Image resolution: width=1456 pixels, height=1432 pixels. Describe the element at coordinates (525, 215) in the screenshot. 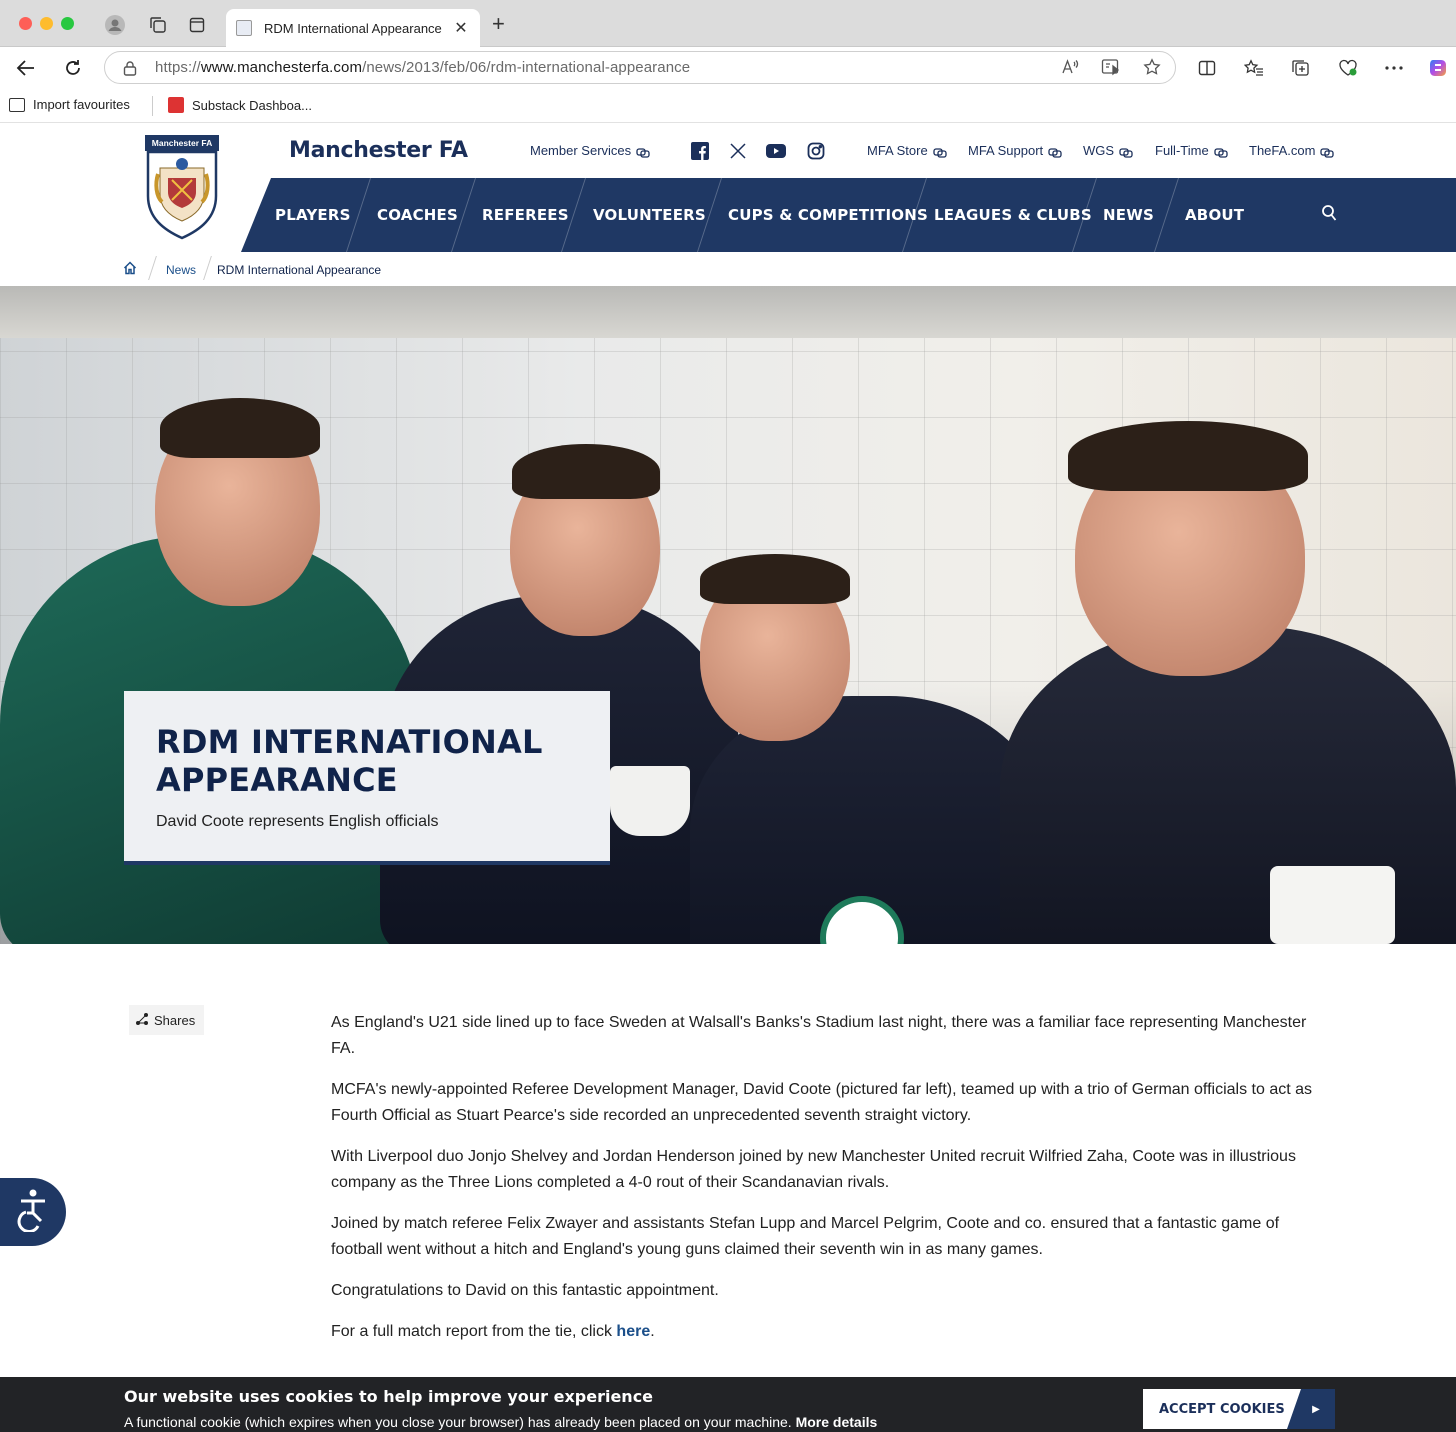

I see `nav-referees: REFEREES` at that location.